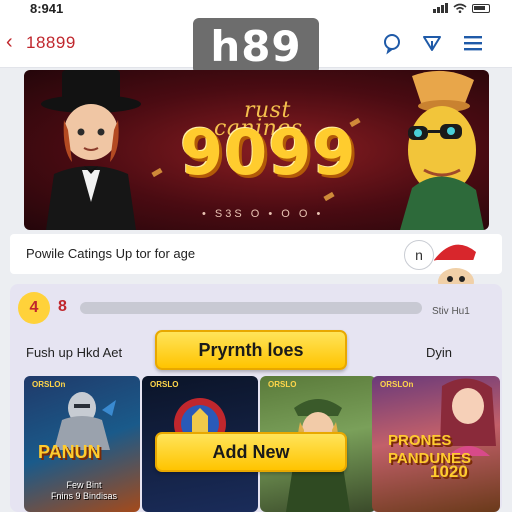 Image resolution: width=512 pixels, height=512 pixels. I want to click on status-bar: 8:941, so click(256, 9).